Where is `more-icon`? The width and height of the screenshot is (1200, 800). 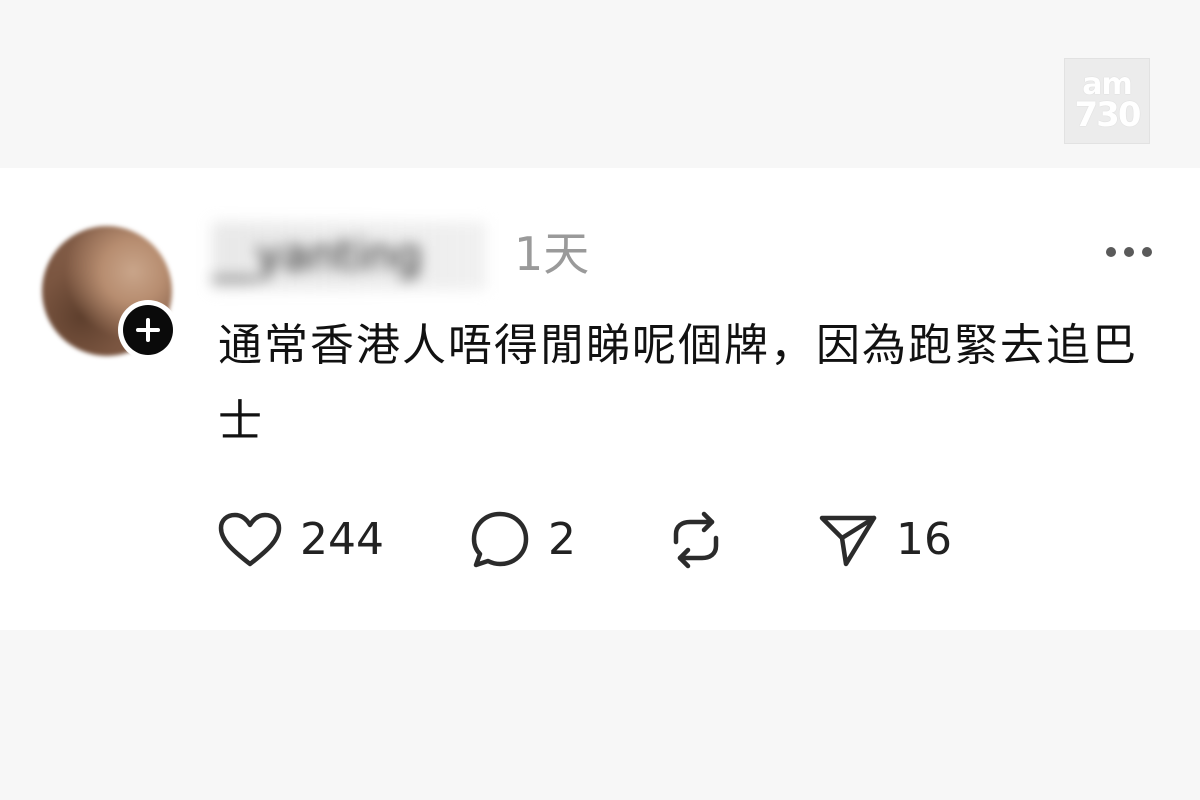
more-icon is located at coordinates (1129, 252).